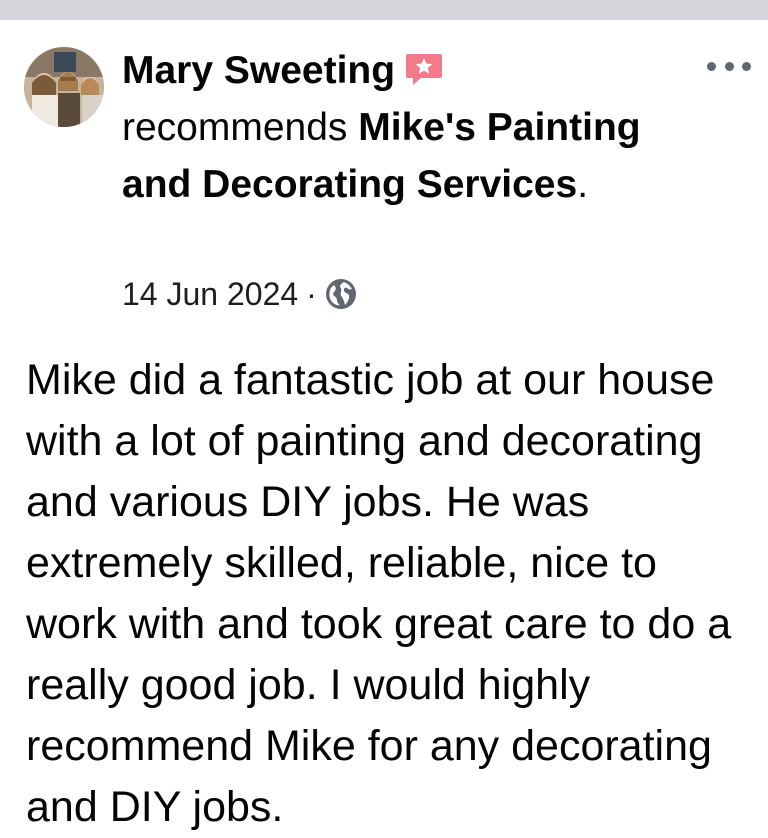 This screenshot has width=768, height=838. What do you see at coordinates (729, 66) in the screenshot?
I see `more-options-icon` at bounding box center [729, 66].